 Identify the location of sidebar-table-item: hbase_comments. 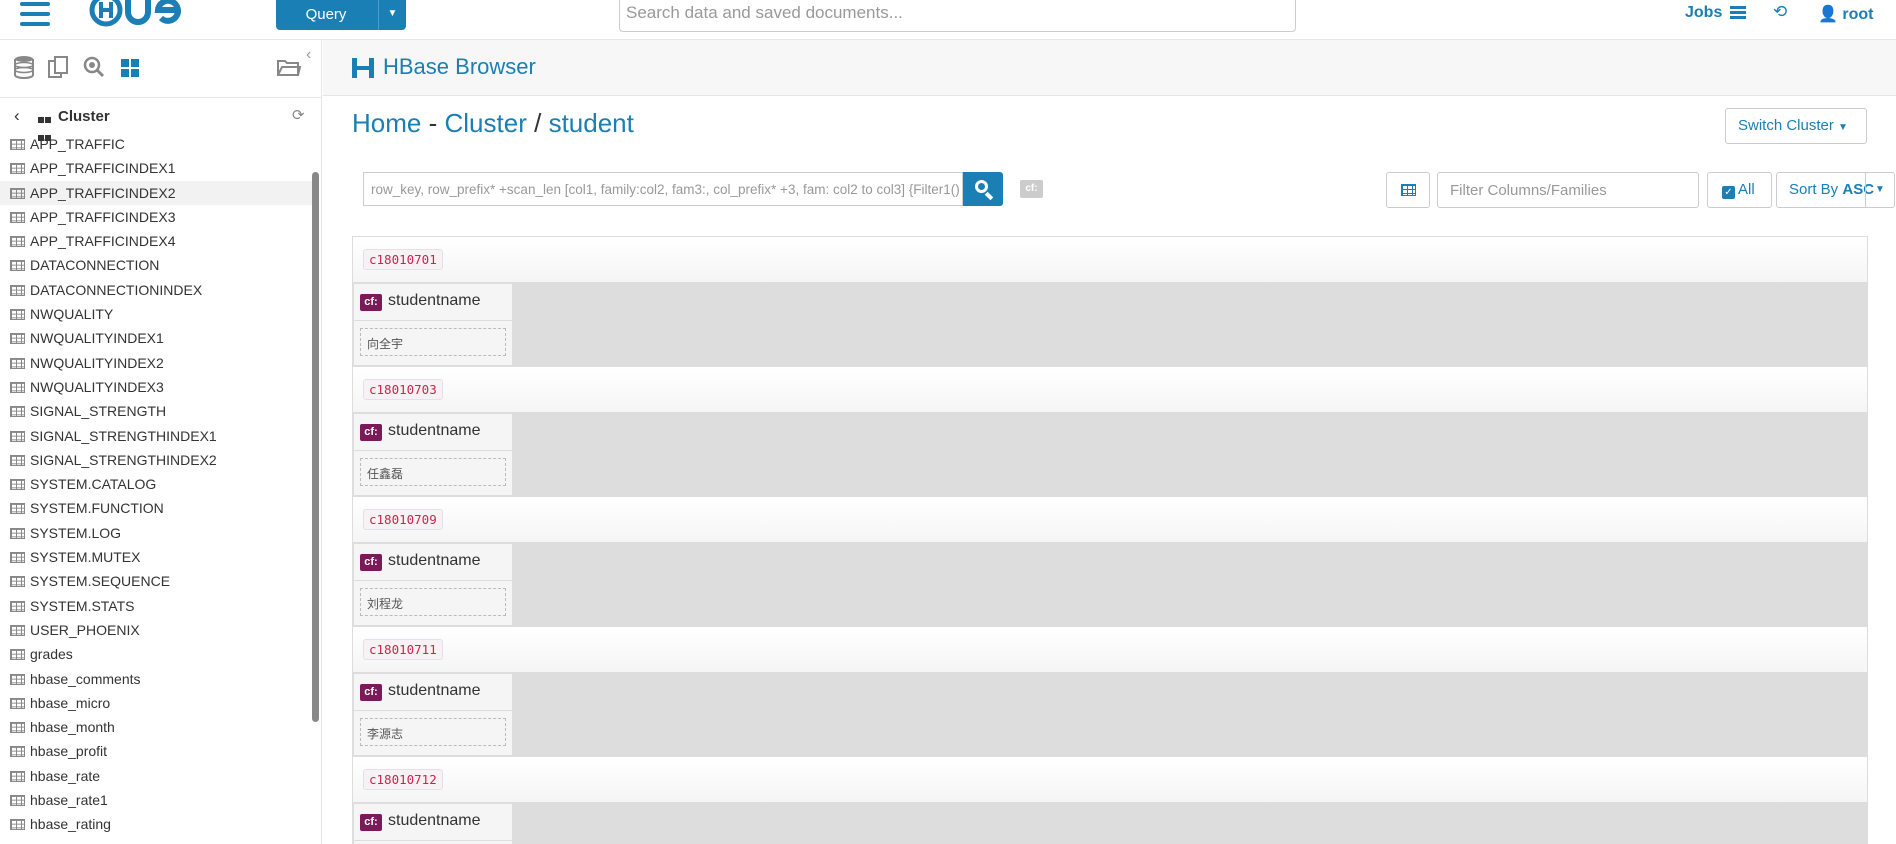
(156, 679).